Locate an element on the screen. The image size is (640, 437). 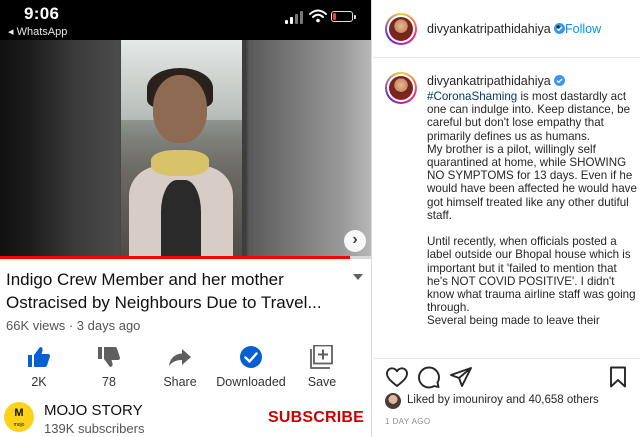
verified-badge-icon is located at coordinates (559, 80).